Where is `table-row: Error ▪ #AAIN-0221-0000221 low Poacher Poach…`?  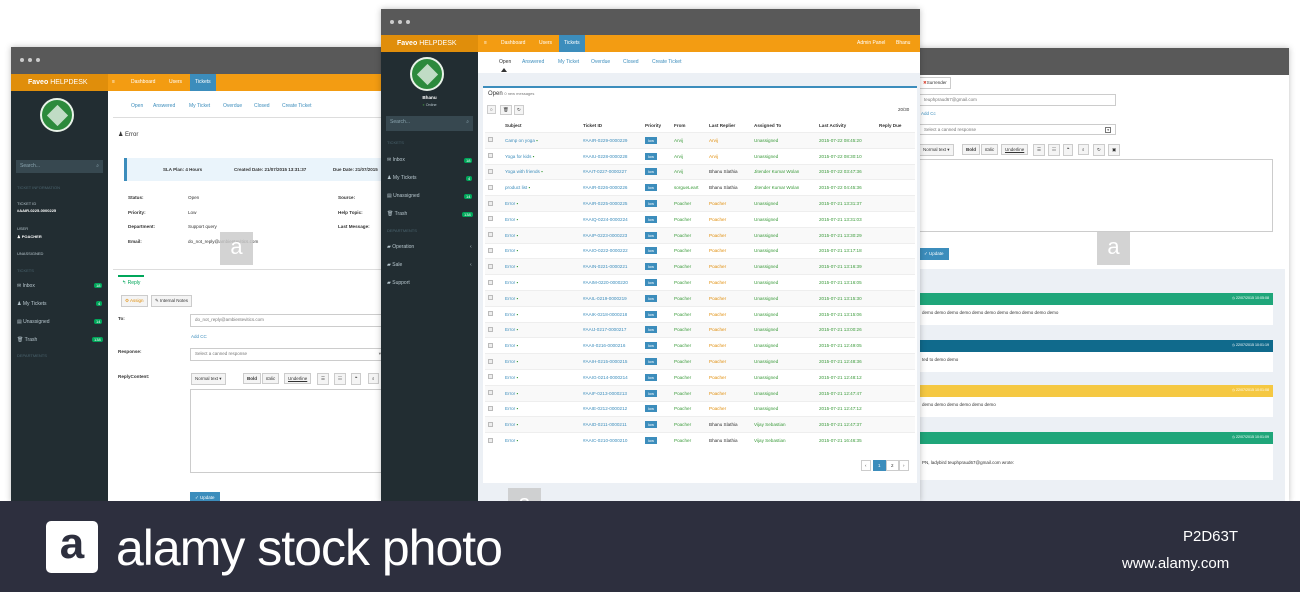
table-row: Error ▪ #AAIN-0221-0000221 low Poacher Poach… is located at coordinates (700, 266).